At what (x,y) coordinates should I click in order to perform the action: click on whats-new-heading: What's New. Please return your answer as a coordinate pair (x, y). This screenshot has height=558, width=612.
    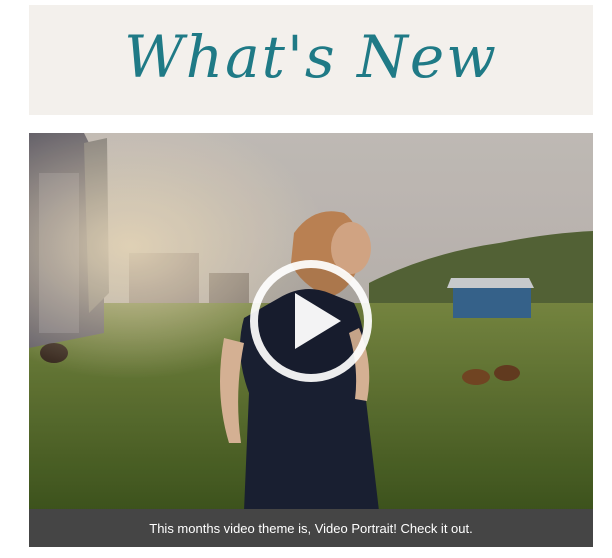
    Looking at the image, I should click on (311, 57).